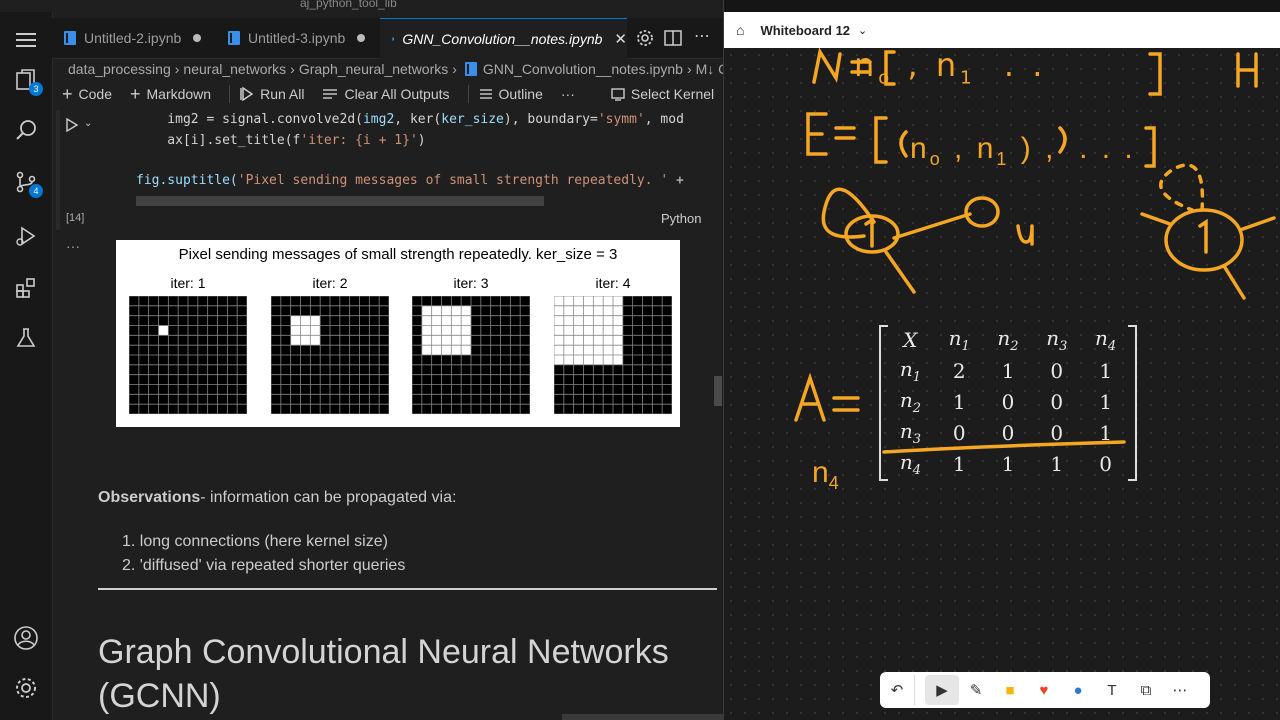  What do you see at coordinates (230, 94) in the screenshot?
I see `divider` at bounding box center [230, 94].